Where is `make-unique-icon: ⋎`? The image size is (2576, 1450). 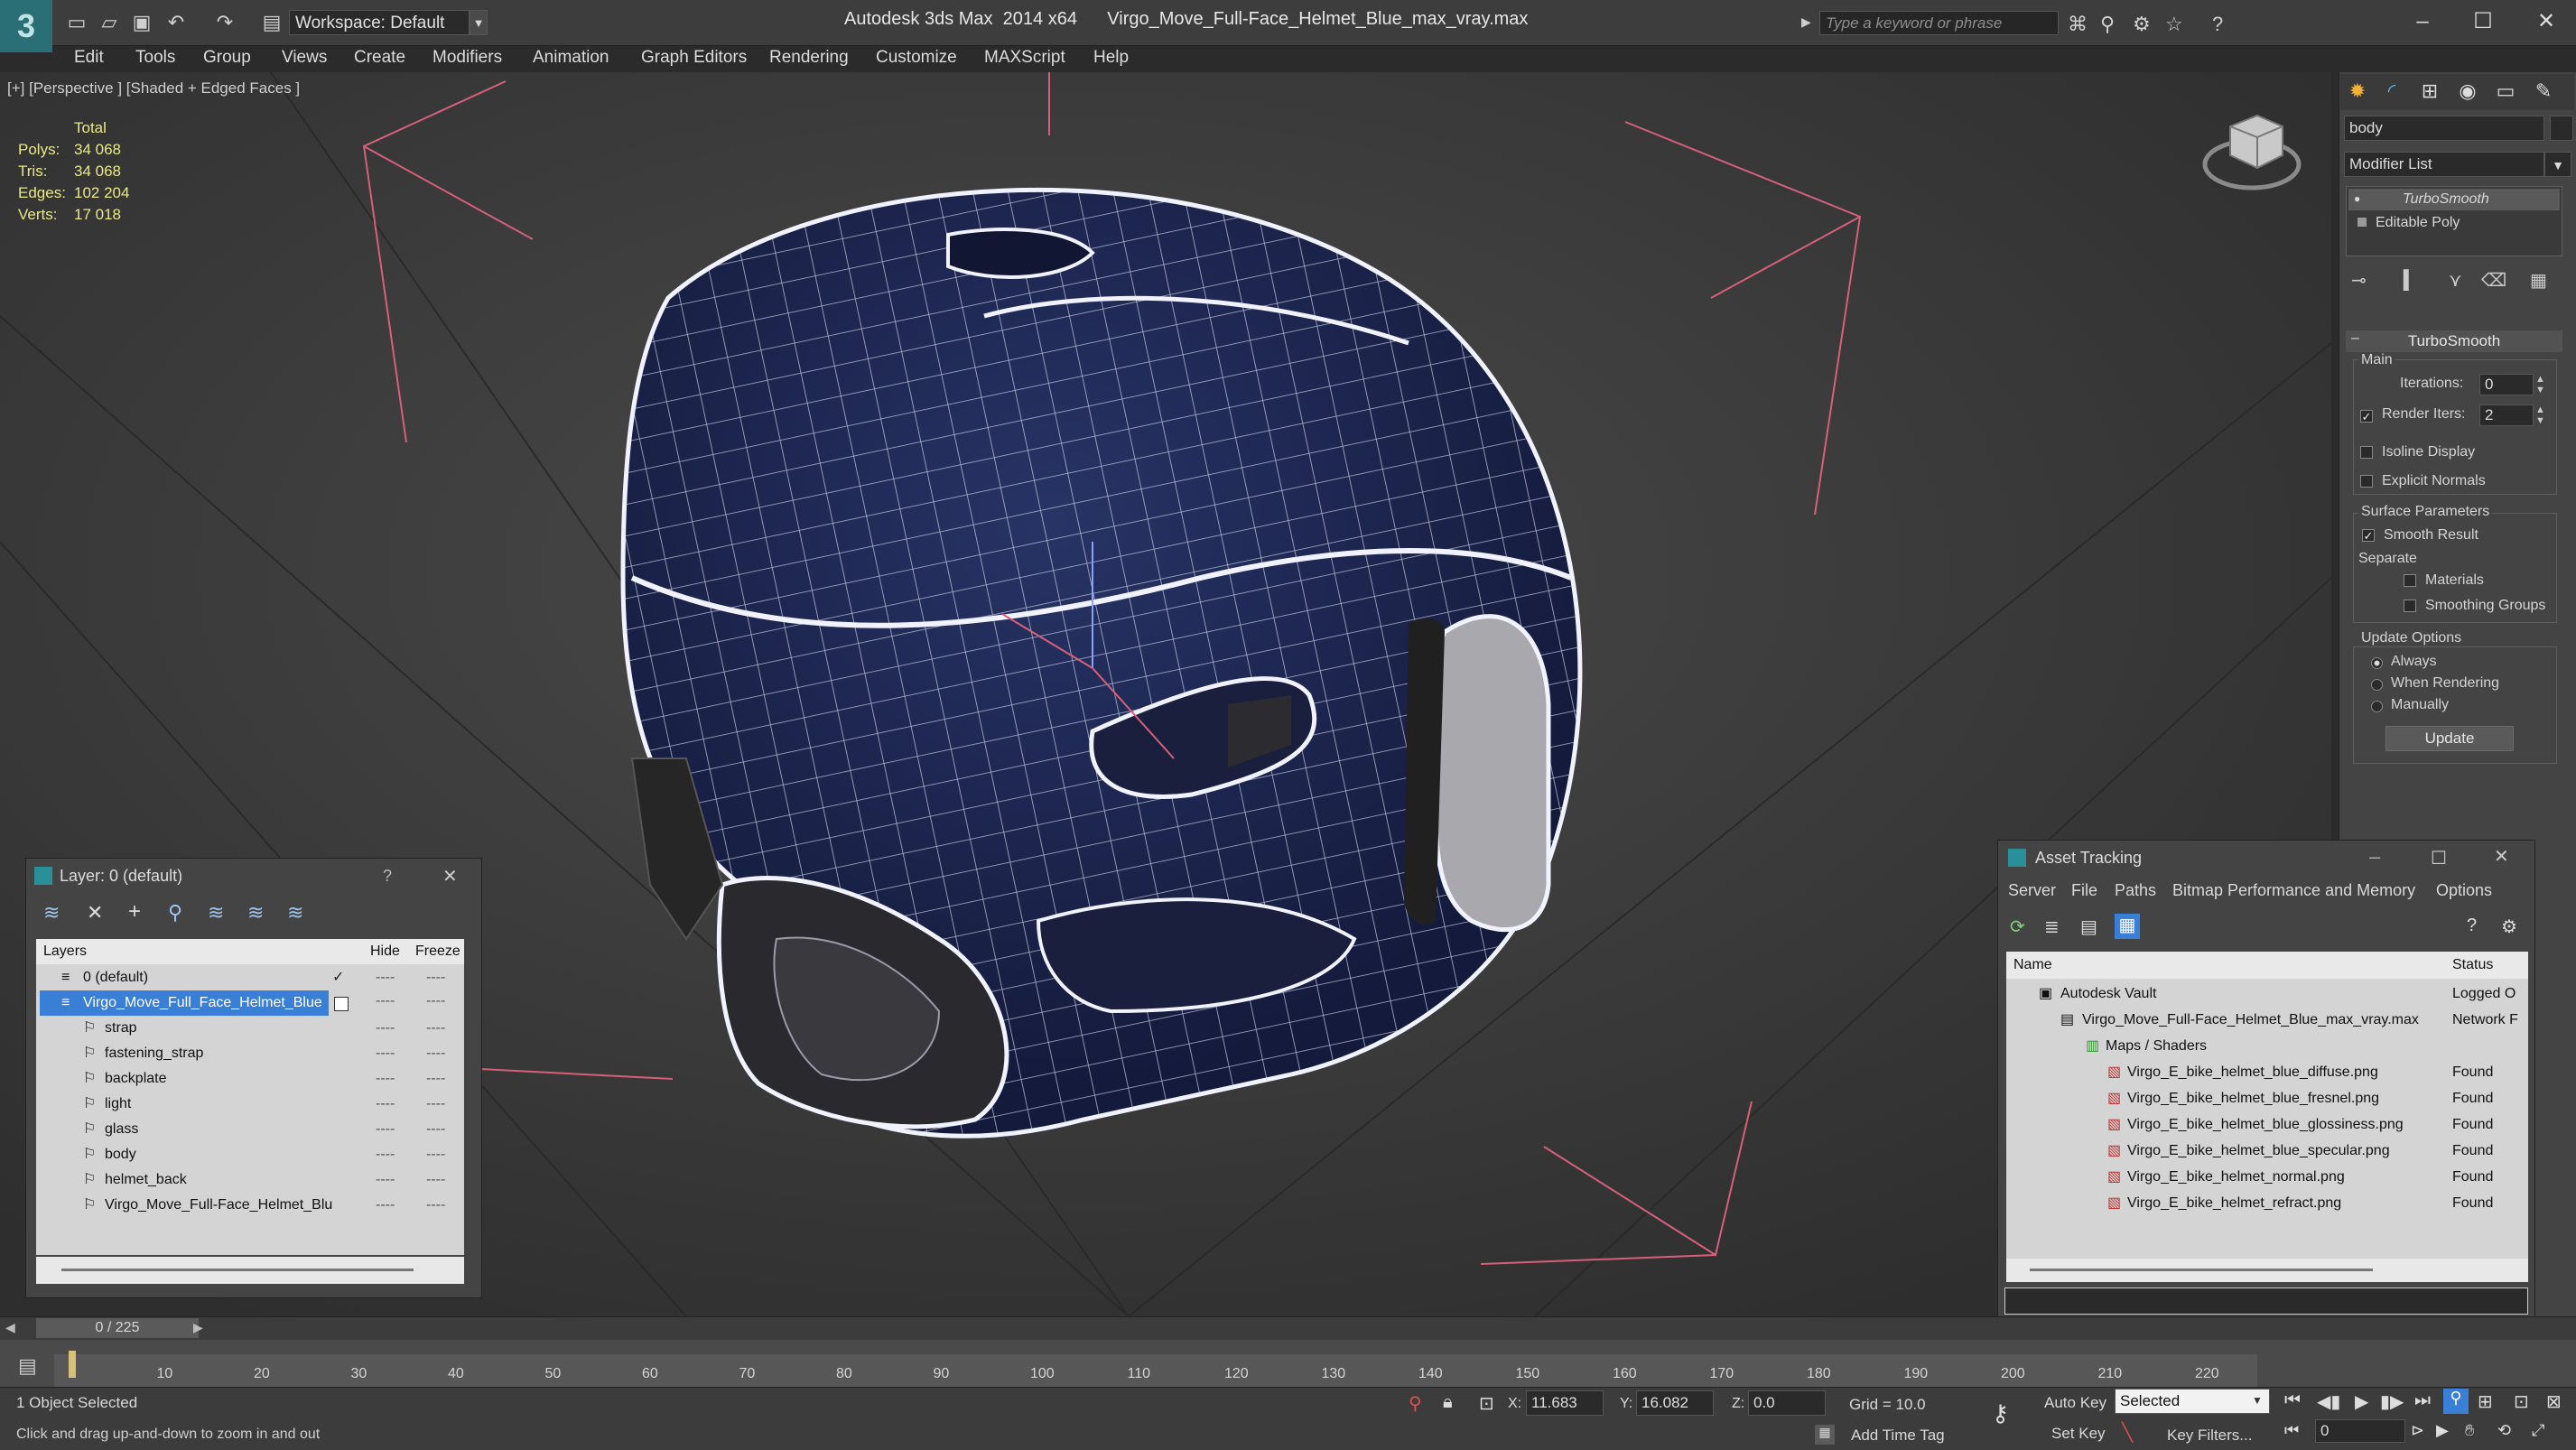 make-unique-icon: ⋎ is located at coordinates (2455, 280).